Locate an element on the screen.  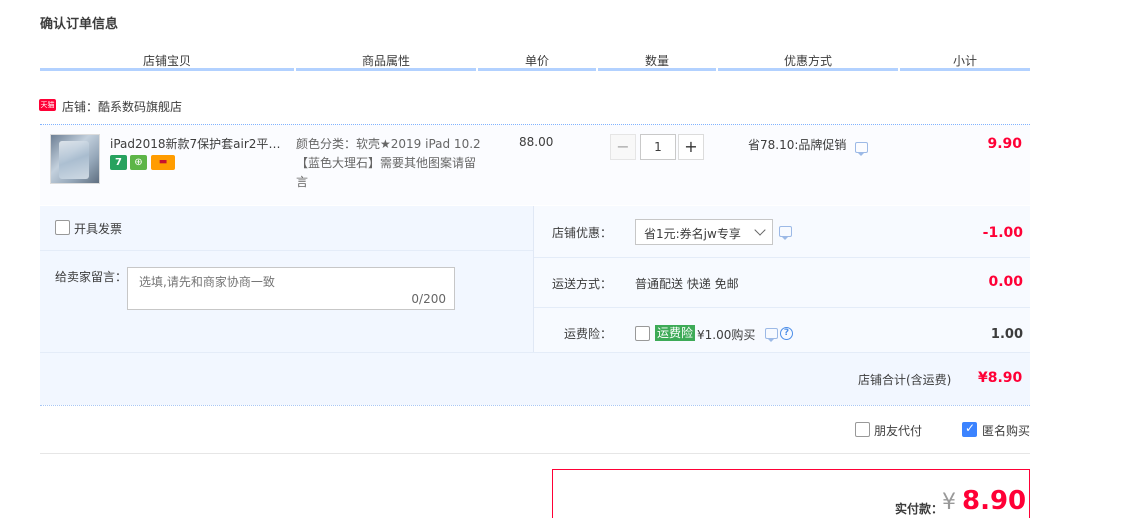
product-attributes: 颜色分类：软壳★2019 iPad 10.2【蓝色大理石】需要其他图案请留言 is located at coordinates (388, 163).